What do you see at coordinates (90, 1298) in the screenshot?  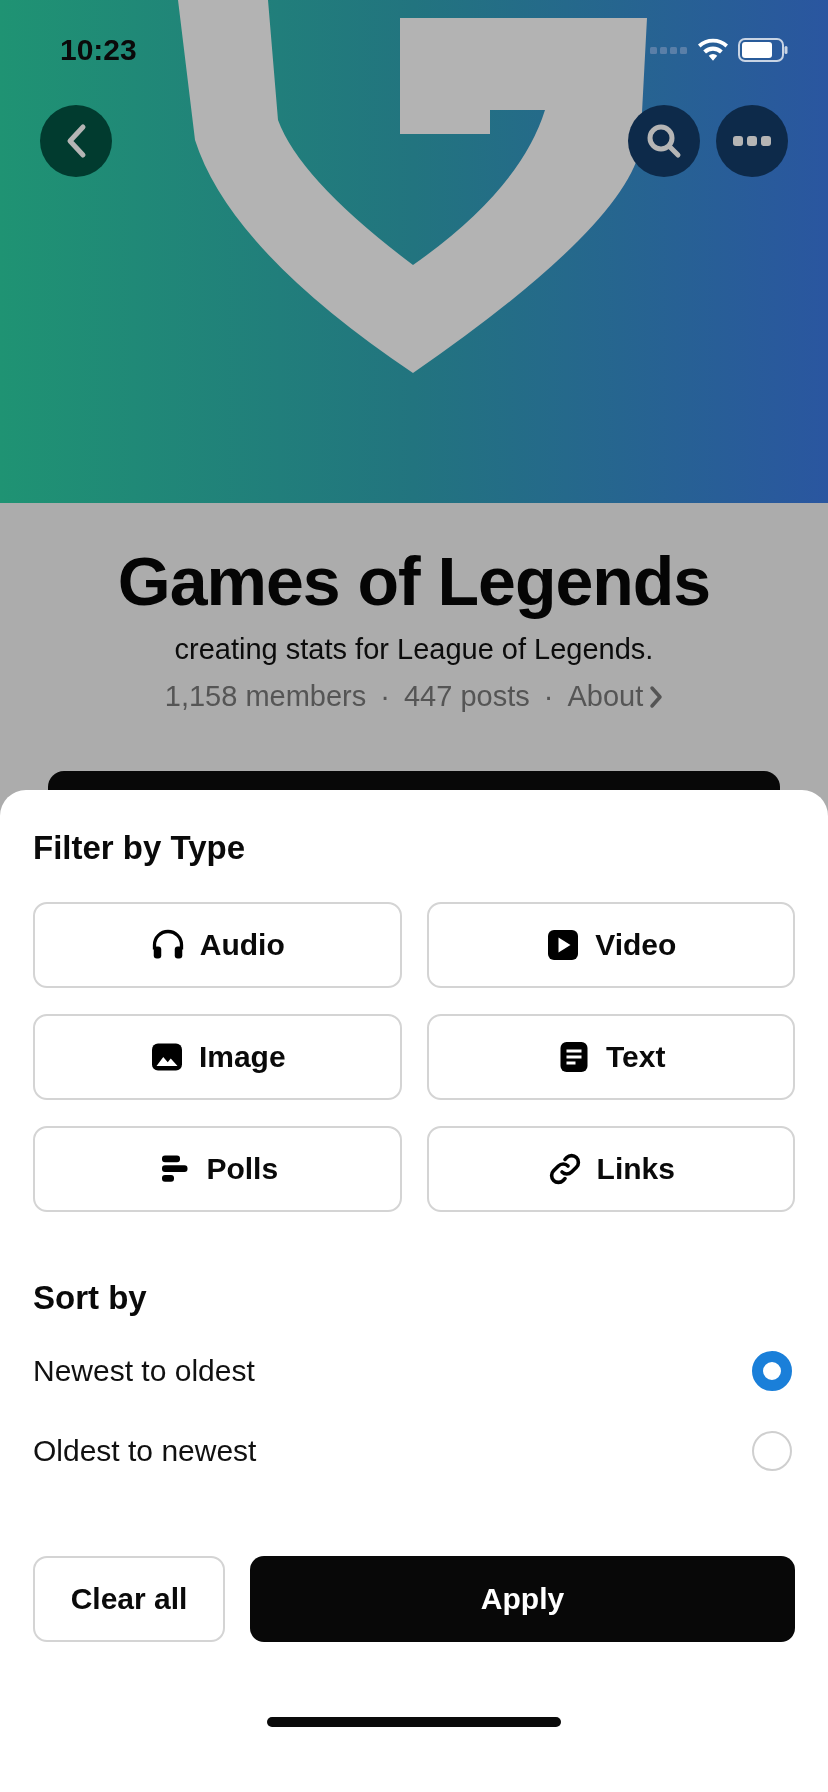 I see `sort-title: Sort by` at bounding box center [90, 1298].